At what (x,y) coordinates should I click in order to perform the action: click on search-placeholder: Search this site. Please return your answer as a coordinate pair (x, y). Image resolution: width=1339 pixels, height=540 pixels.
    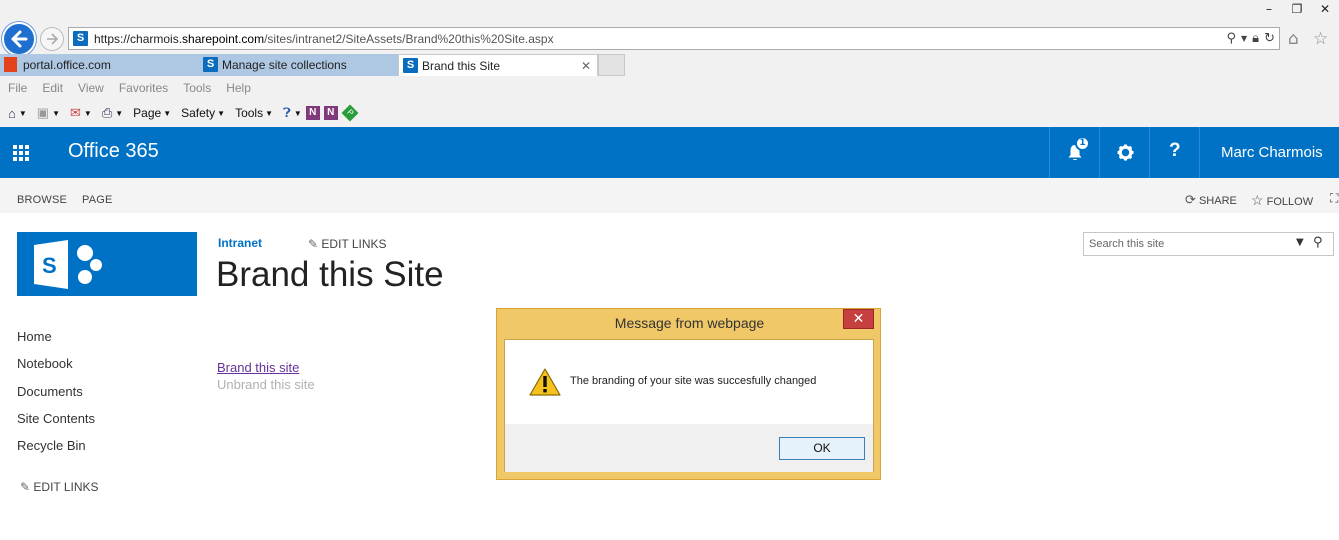
    Looking at the image, I should click on (1127, 244).